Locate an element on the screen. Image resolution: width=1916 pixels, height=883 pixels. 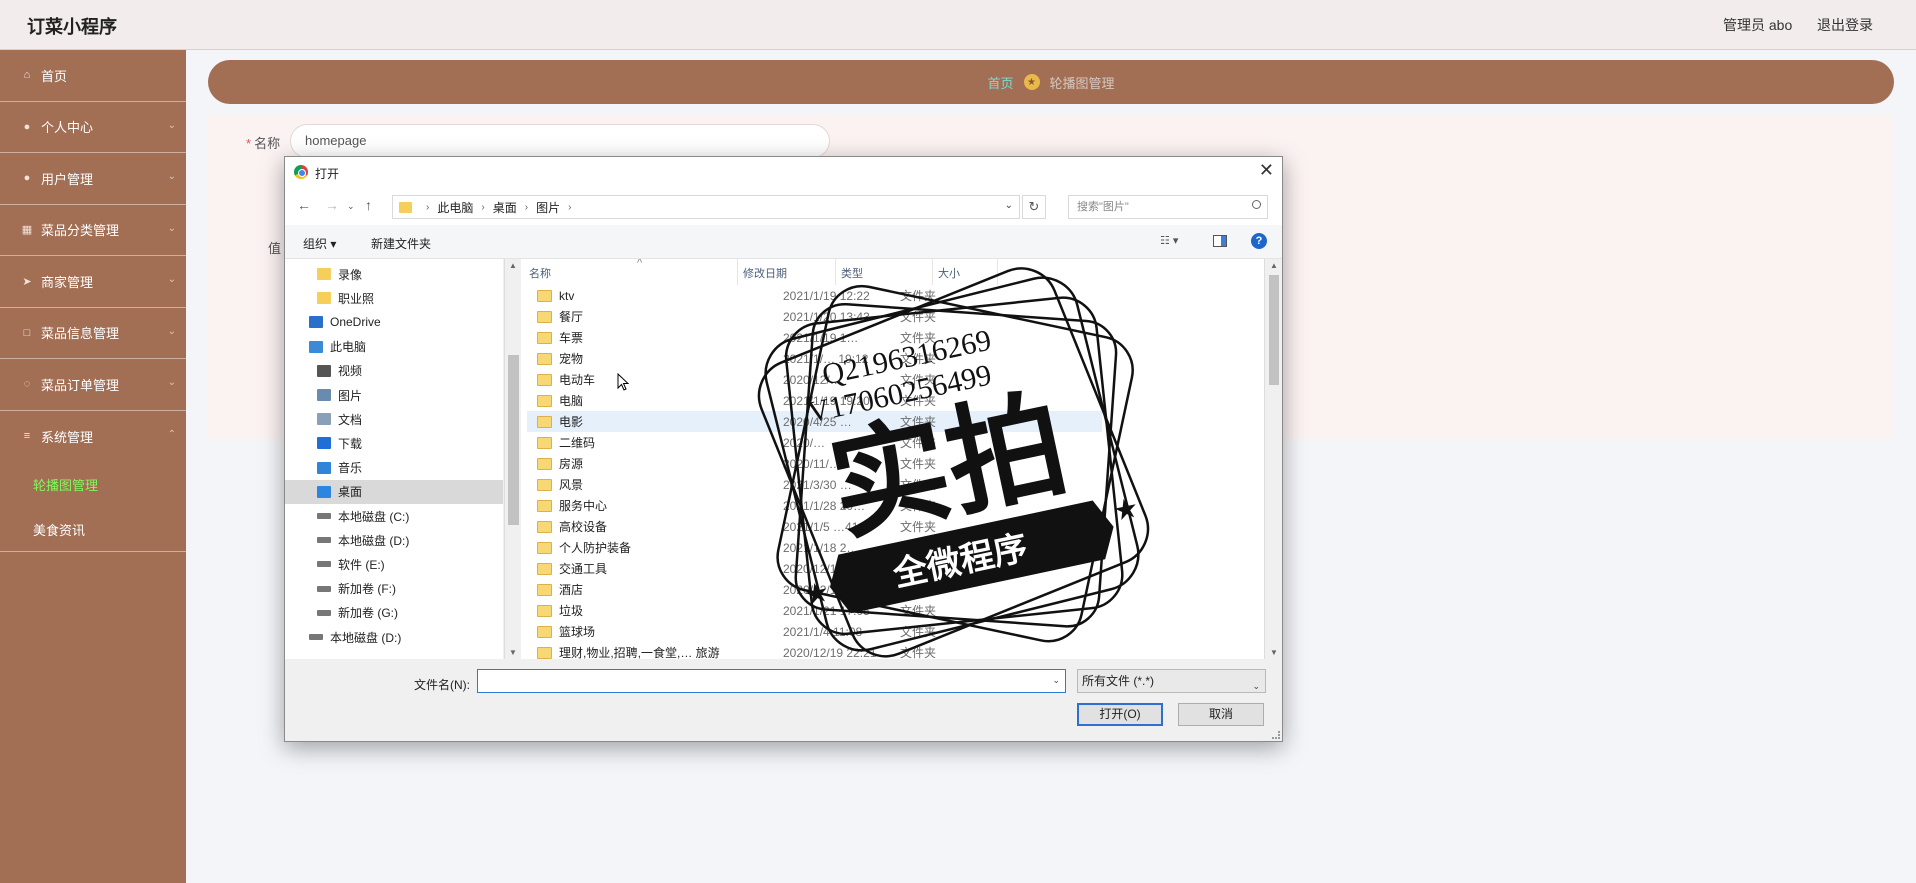
chevron-right-icon: › is located at coordinates (428, 207).